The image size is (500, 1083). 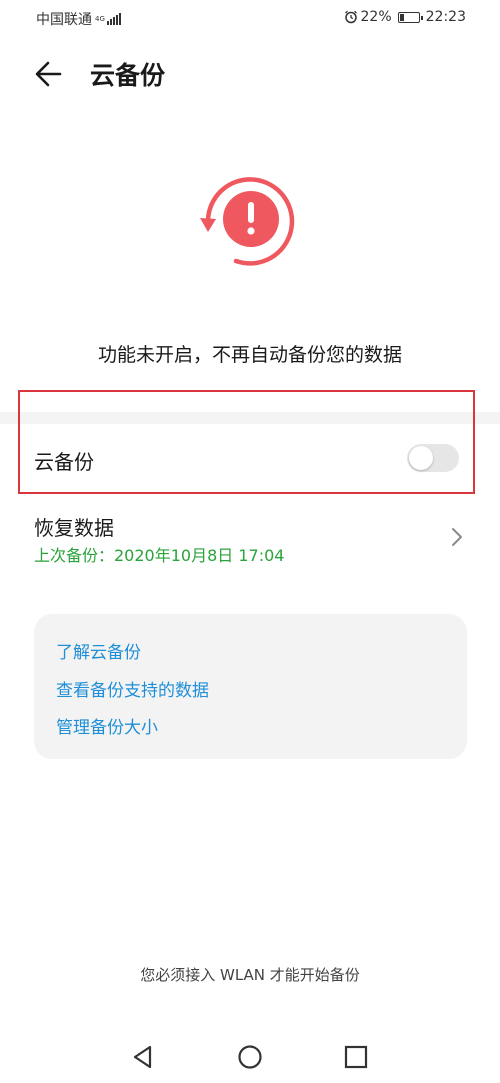 What do you see at coordinates (250, 975) in the screenshot?
I see `wlan-requirement-note: 您必须接入 WLAN 才能开始备份` at bounding box center [250, 975].